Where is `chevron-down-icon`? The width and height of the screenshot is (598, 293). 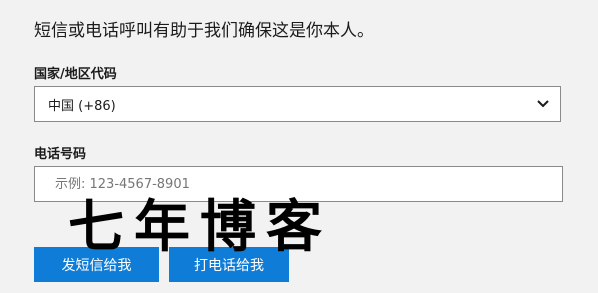
chevron-down-icon is located at coordinates (543, 104).